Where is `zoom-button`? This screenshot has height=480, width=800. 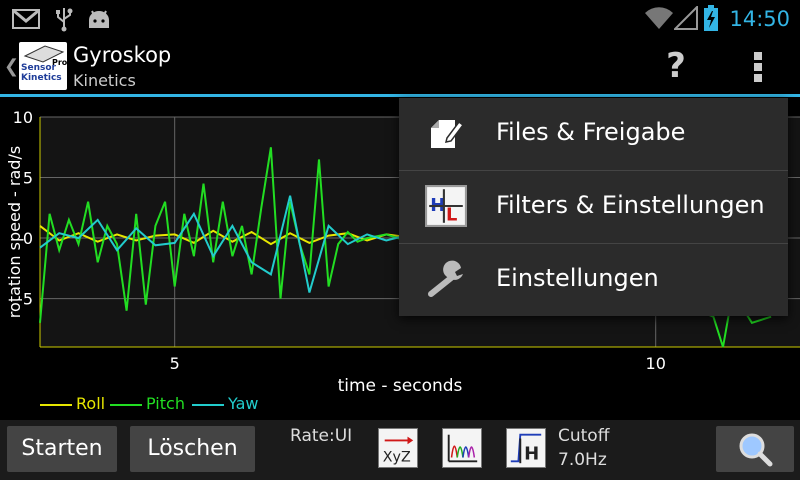
zoom-button is located at coordinates (755, 449).